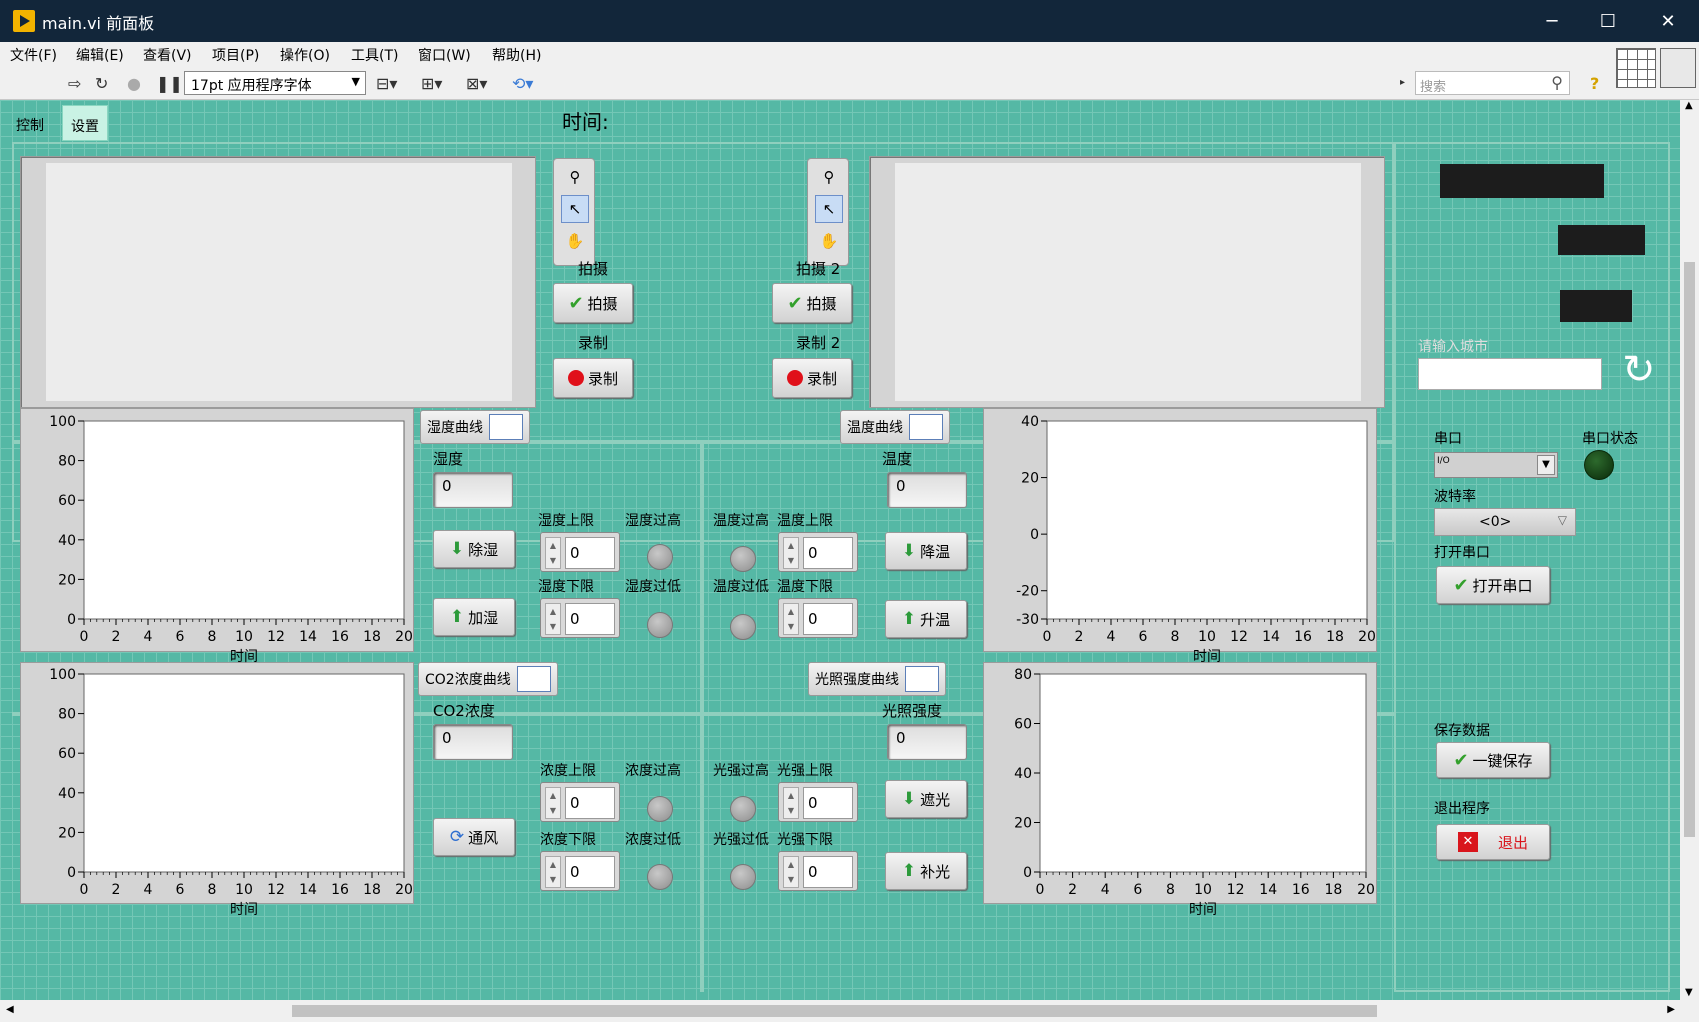 The image size is (1699, 1022). I want to click on vertical-scrollbar: ▲ ▼, so click(1689, 550).